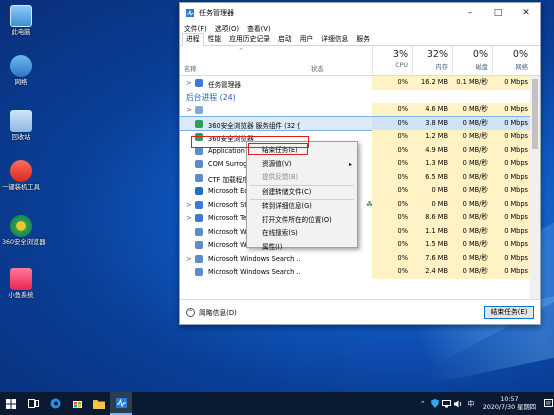 The height and width of the screenshot is (415, 554). What do you see at coordinates (363, 39) in the screenshot?
I see `tab-6: 服务` at bounding box center [363, 39].